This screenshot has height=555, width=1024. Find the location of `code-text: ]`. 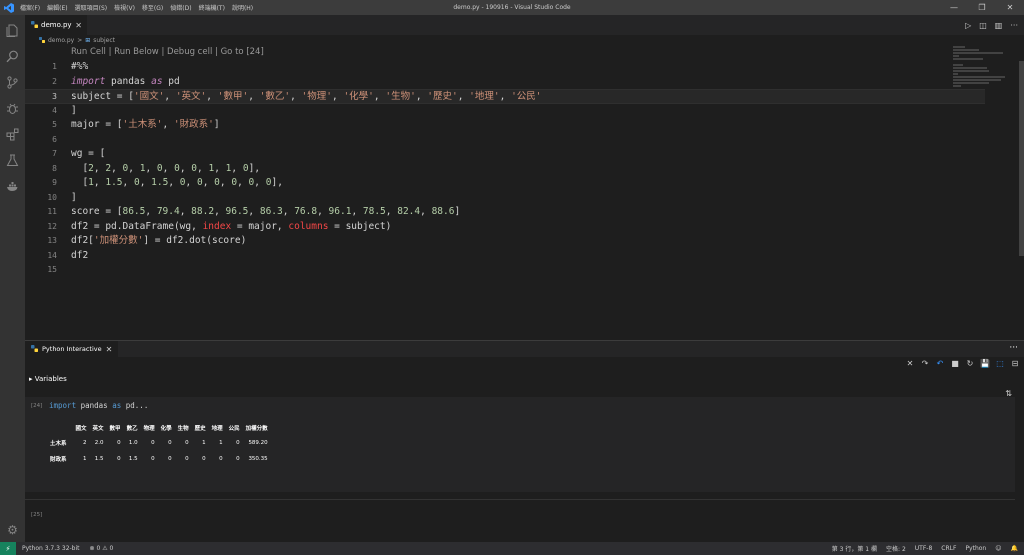

code-text: ] is located at coordinates (74, 197).